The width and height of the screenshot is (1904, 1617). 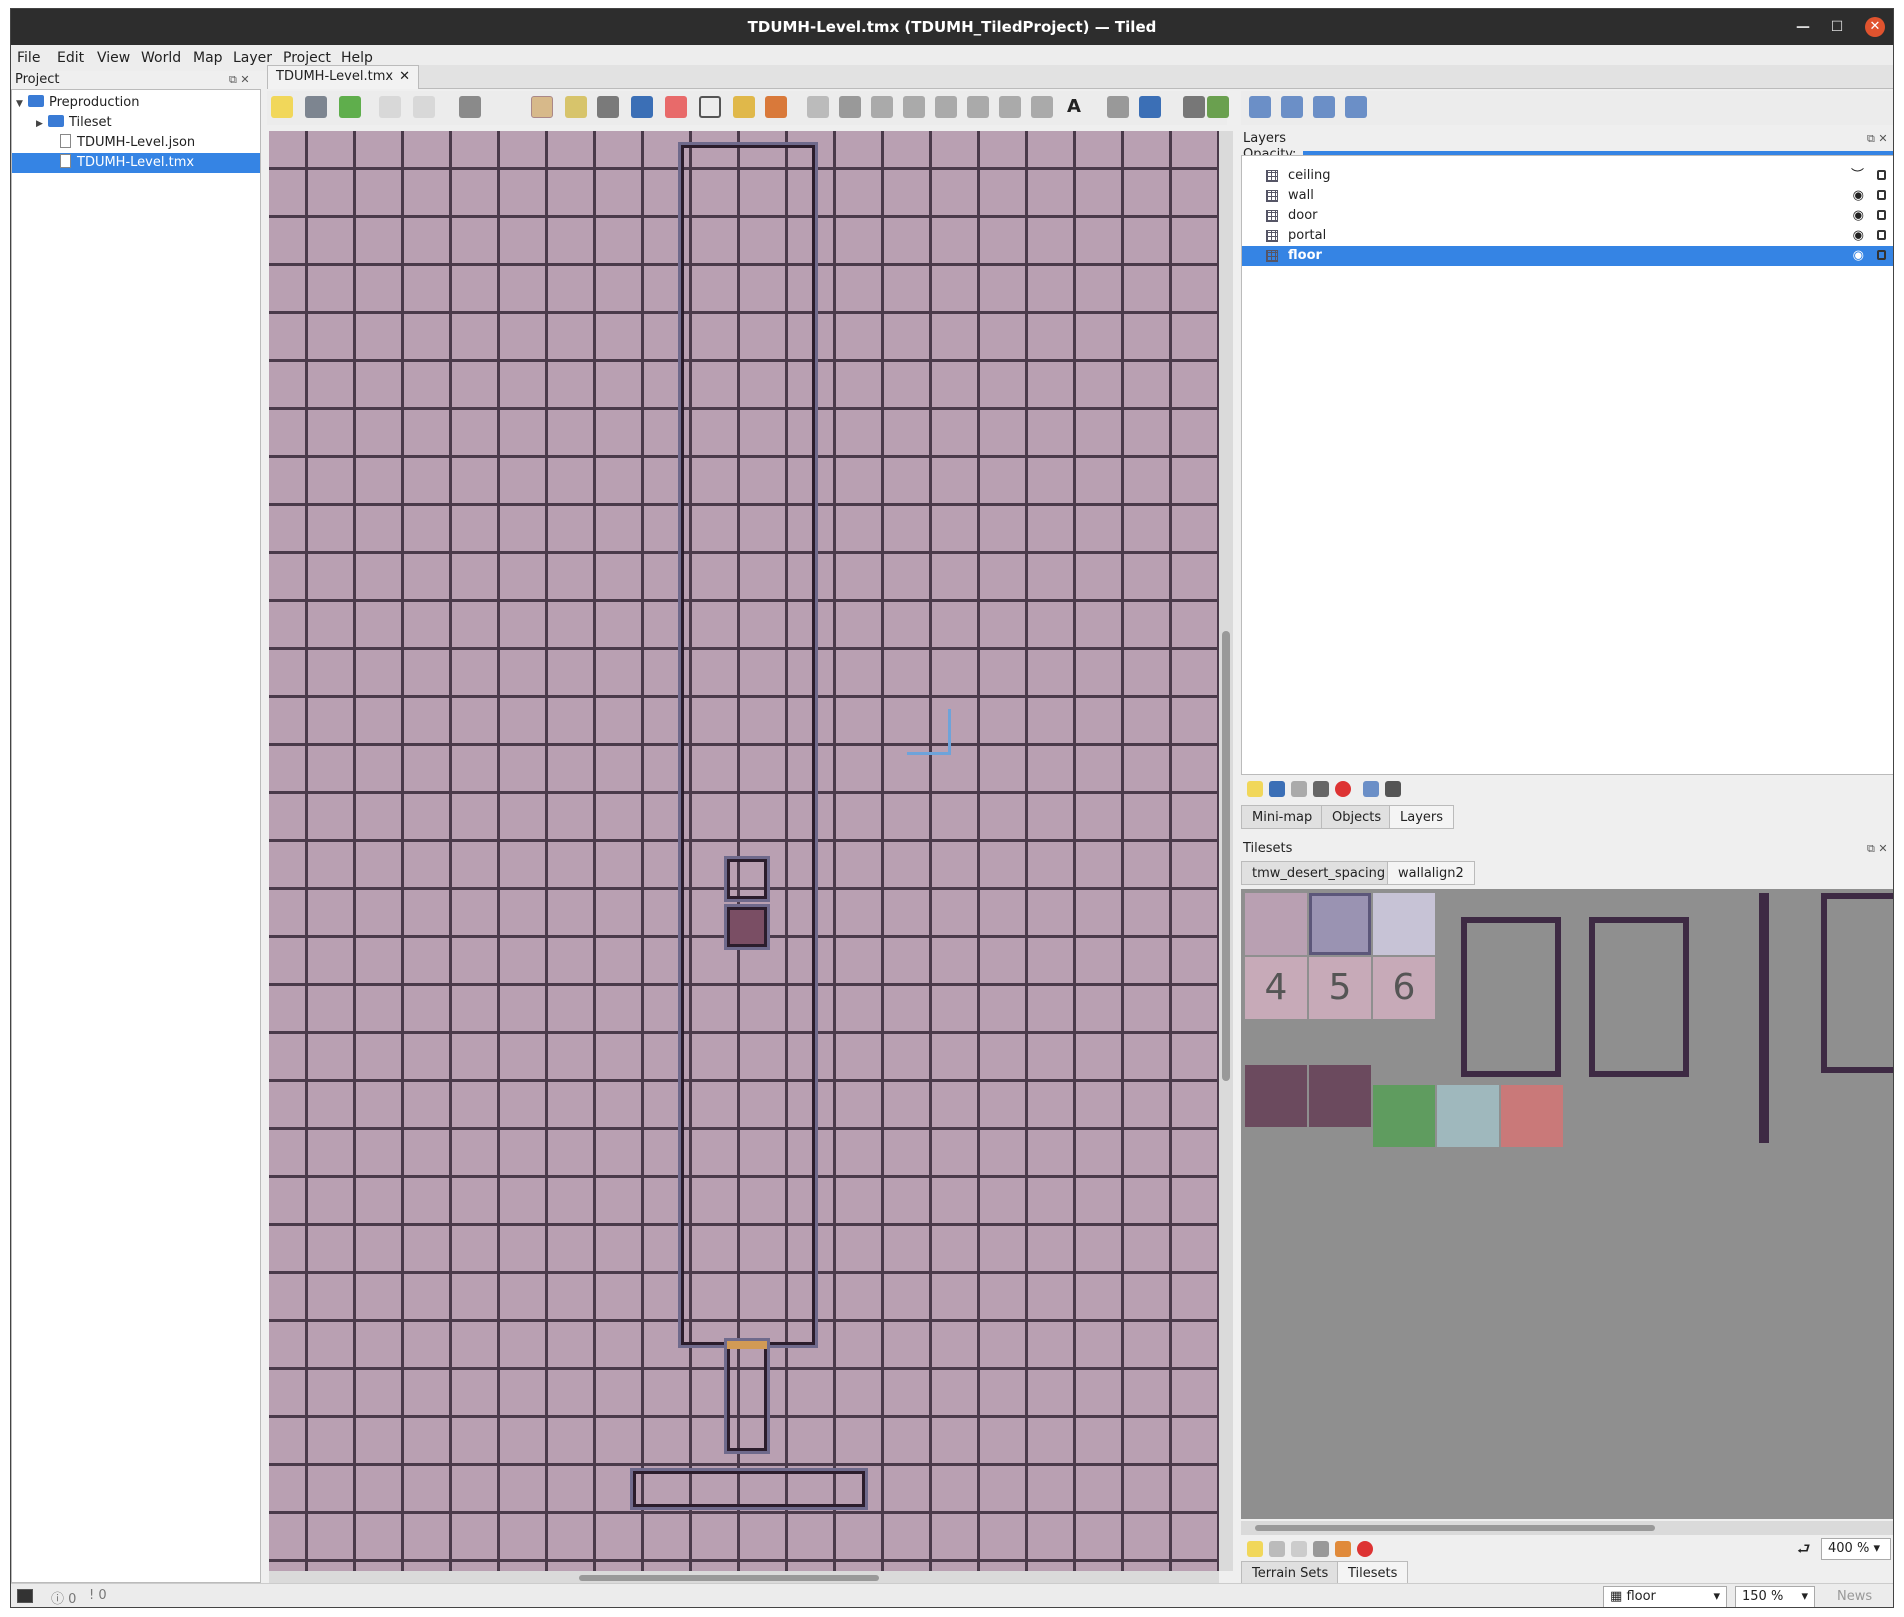 What do you see at coordinates (1340, 988) in the screenshot?
I see `number-tile: 5` at bounding box center [1340, 988].